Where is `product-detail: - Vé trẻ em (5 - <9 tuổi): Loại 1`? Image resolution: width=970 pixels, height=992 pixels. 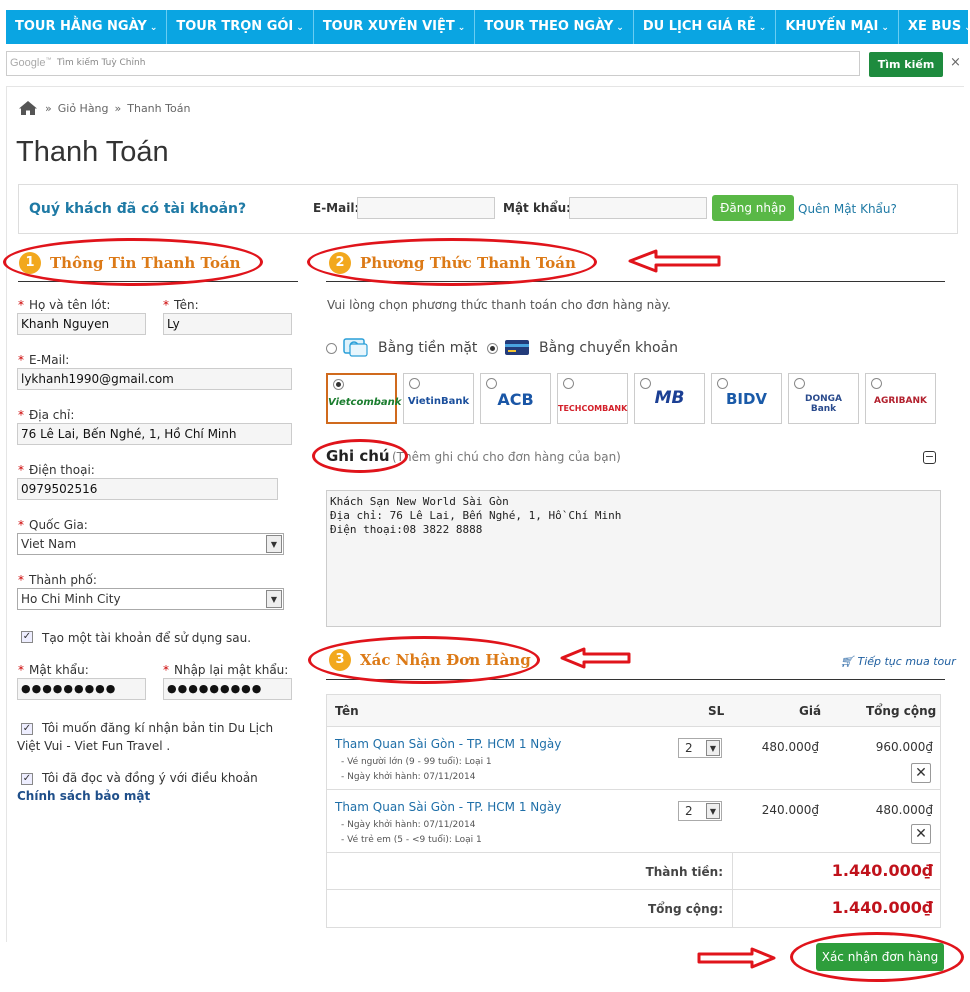 product-detail: - Vé trẻ em (5 - <9 tuổi): Loại 1 is located at coordinates (411, 840).